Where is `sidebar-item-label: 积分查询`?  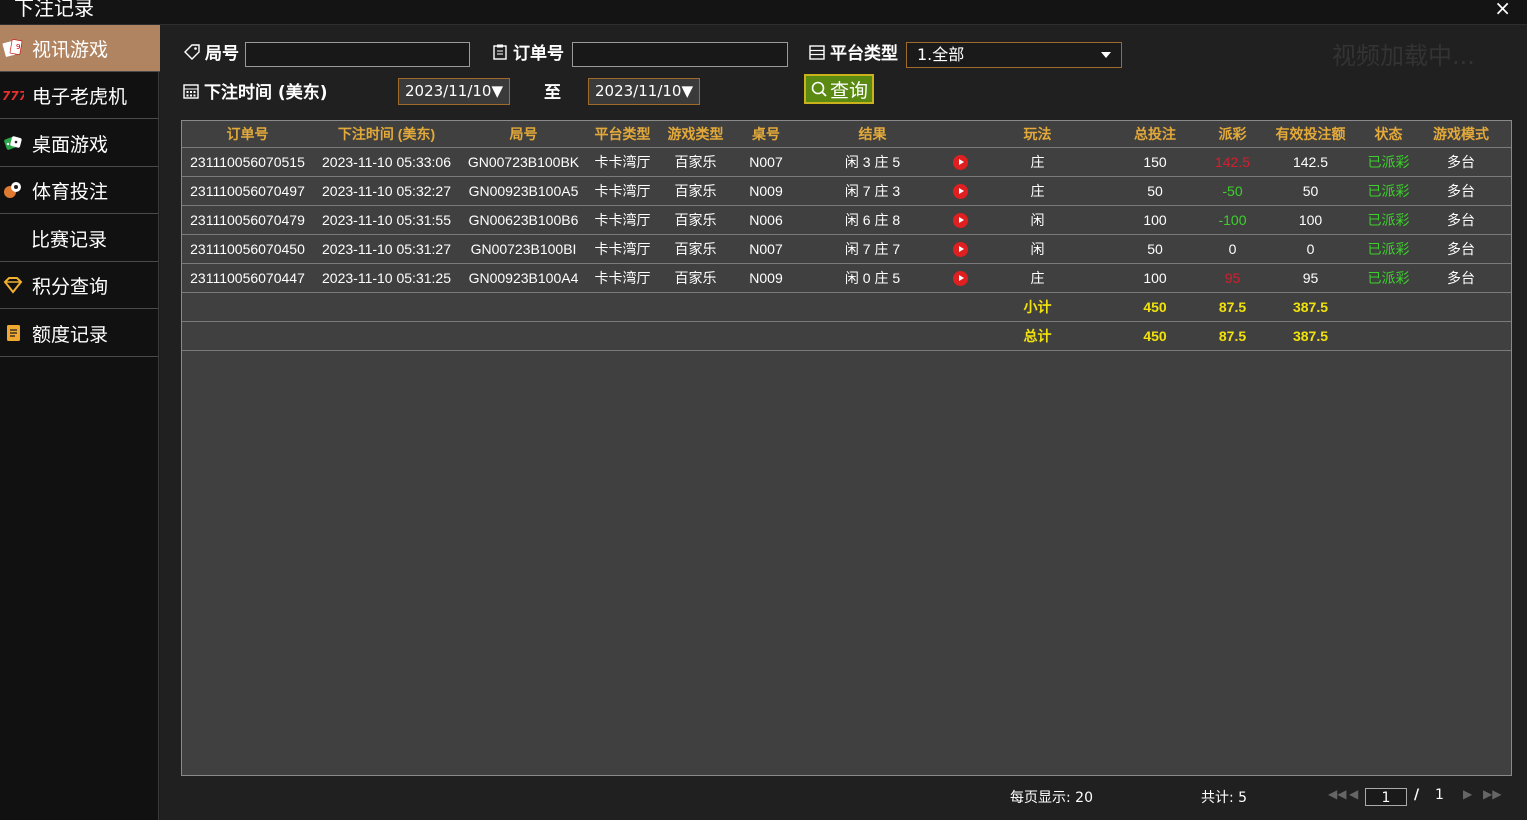 sidebar-item-label: 积分查询 is located at coordinates (70, 286).